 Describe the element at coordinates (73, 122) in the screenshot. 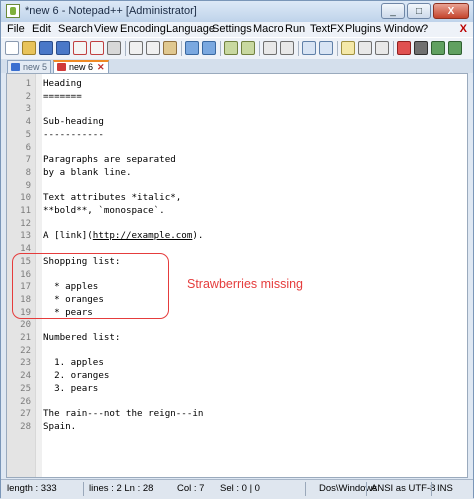

I see `line-text: Sub-heading` at that location.